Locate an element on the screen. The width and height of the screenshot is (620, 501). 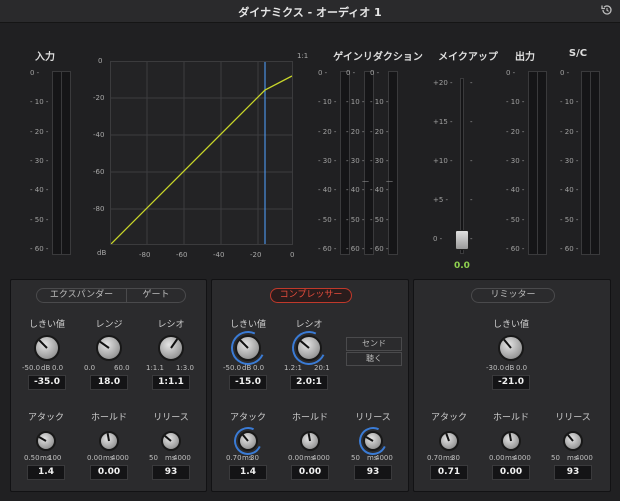
limiter-threshold-value: -21.0 is located at coordinates (511, 382).